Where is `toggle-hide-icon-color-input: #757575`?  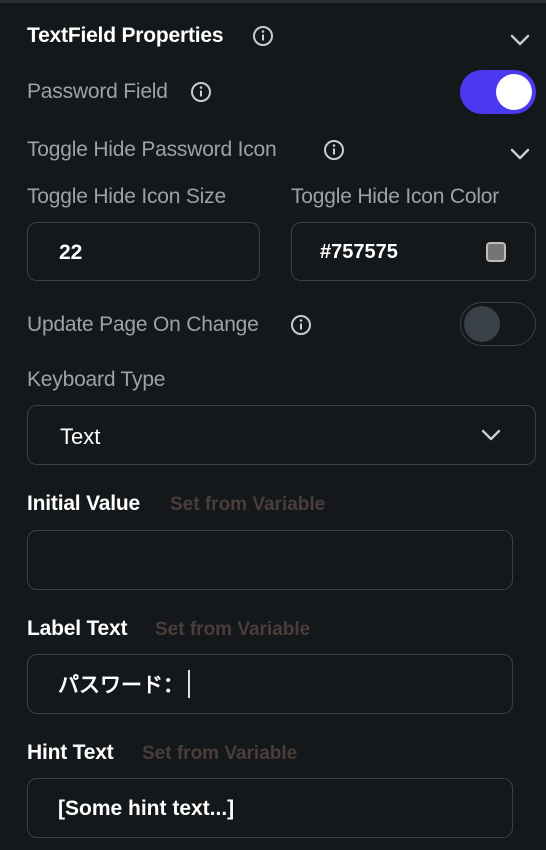
toggle-hide-icon-color-input: #757575 is located at coordinates (413, 251).